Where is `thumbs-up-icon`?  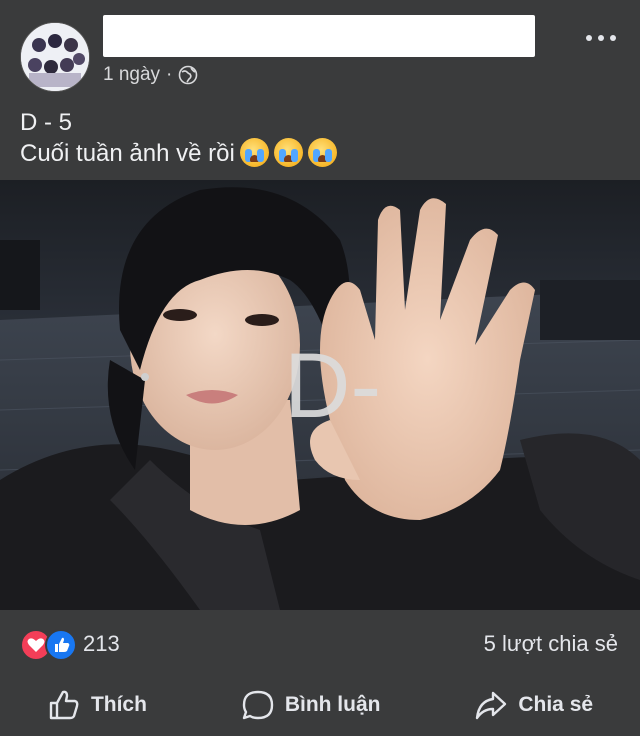
thumbs-up-icon is located at coordinates (64, 705).